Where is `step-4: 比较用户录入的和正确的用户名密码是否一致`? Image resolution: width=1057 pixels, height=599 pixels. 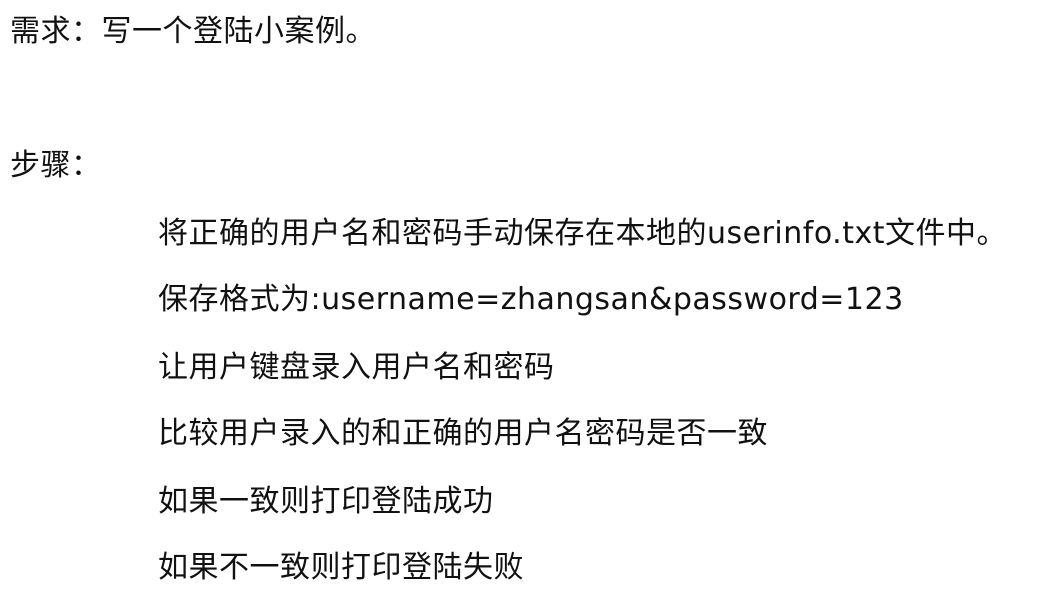 step-4: 比较用户录入的和正确的用户名密码是否一致 is located at coordinates (463, 433).